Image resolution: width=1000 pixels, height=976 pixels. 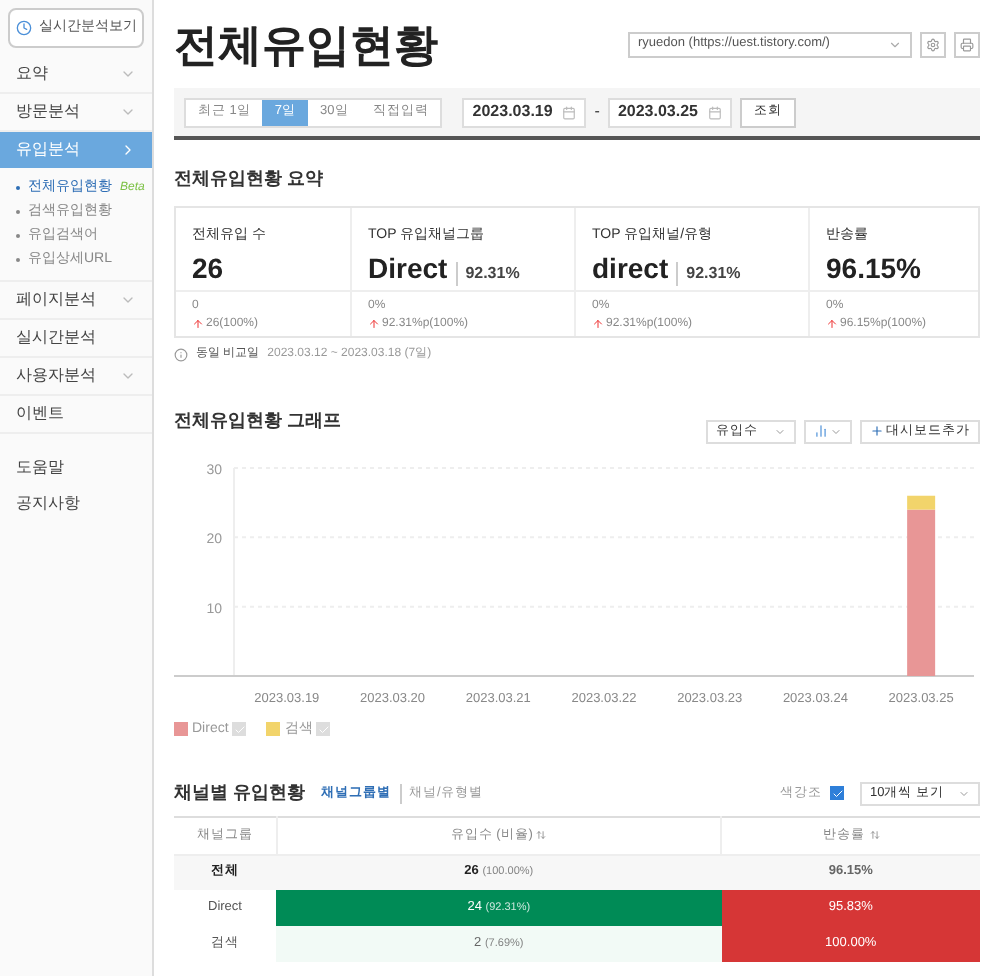 What do you see at coordinates (76, 300) in the screenshot?
I see `sidebar-item: 페이지분석` at bounding box center [76, 300].